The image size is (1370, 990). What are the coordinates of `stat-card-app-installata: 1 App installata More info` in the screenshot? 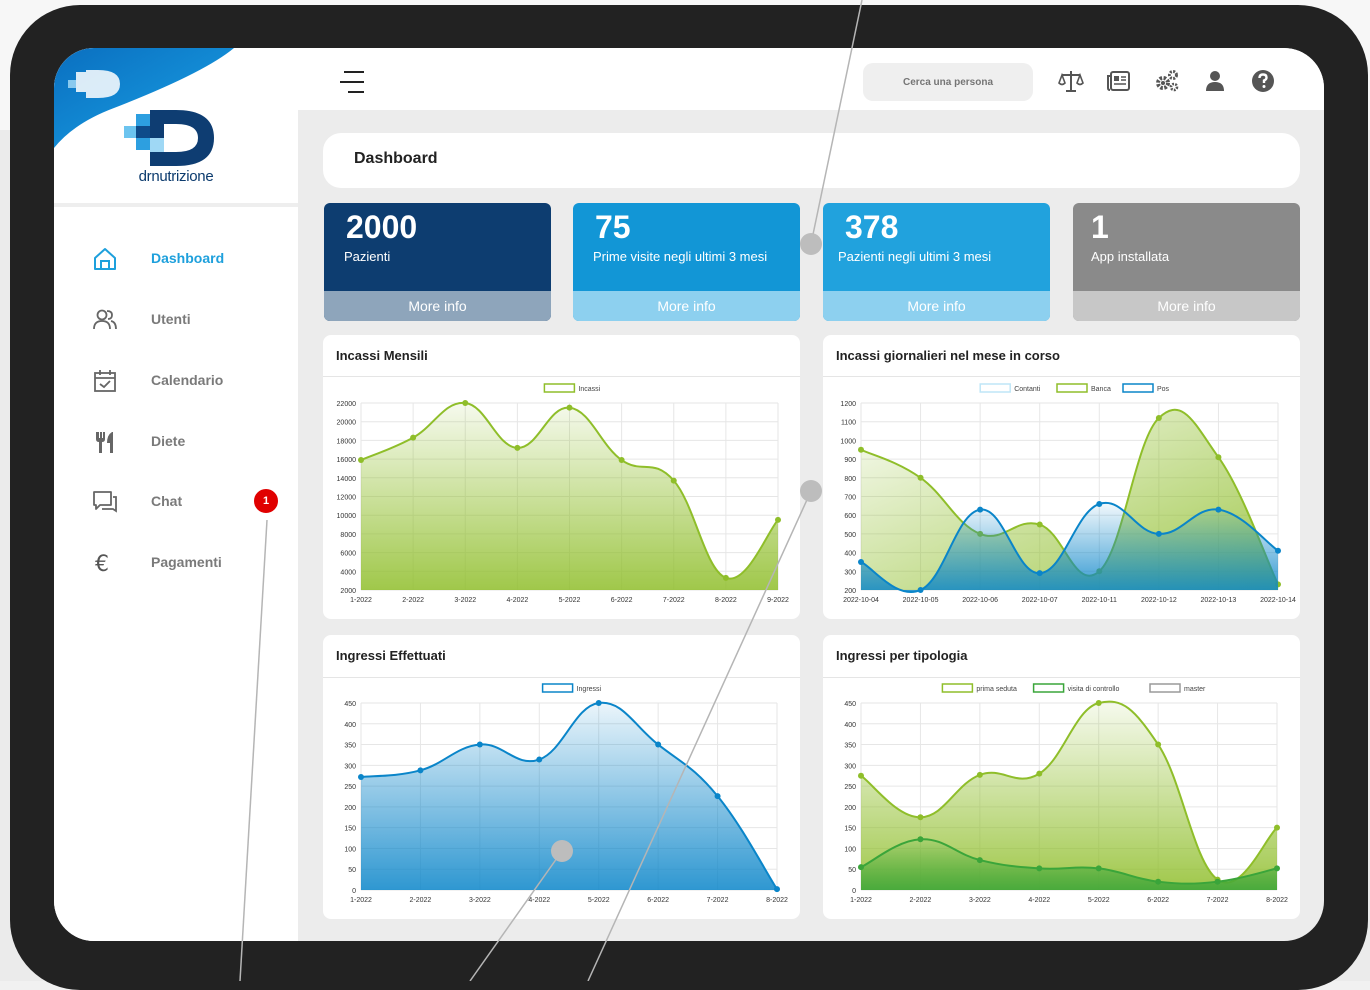 It's located at (1186, 262).